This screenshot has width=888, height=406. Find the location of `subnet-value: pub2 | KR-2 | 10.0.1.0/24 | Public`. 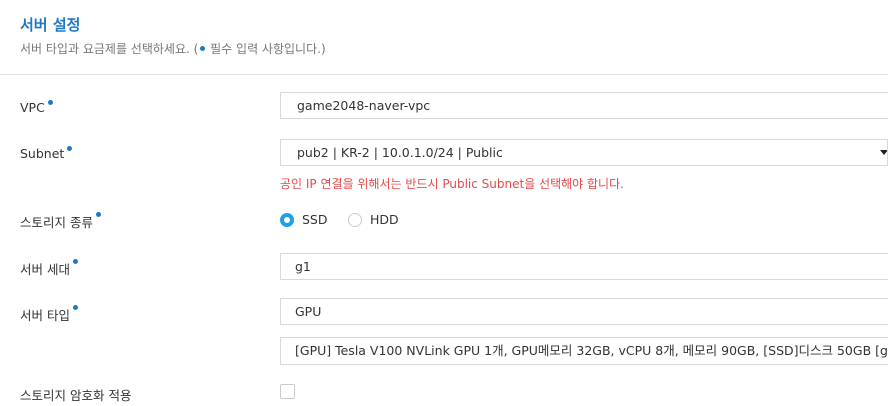

subnet-value: pub2 | KR-2 | 10.0.1.0/24 | Public is located at coordinates (400, 152).